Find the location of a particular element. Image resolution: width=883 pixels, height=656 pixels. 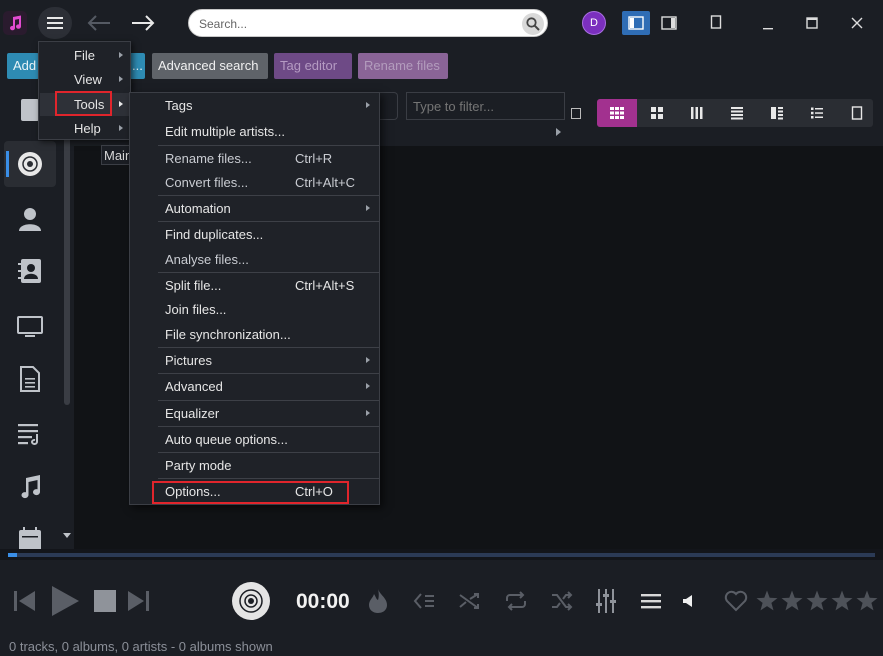

menu-item-help: Help is located at coordinates (84, 128).